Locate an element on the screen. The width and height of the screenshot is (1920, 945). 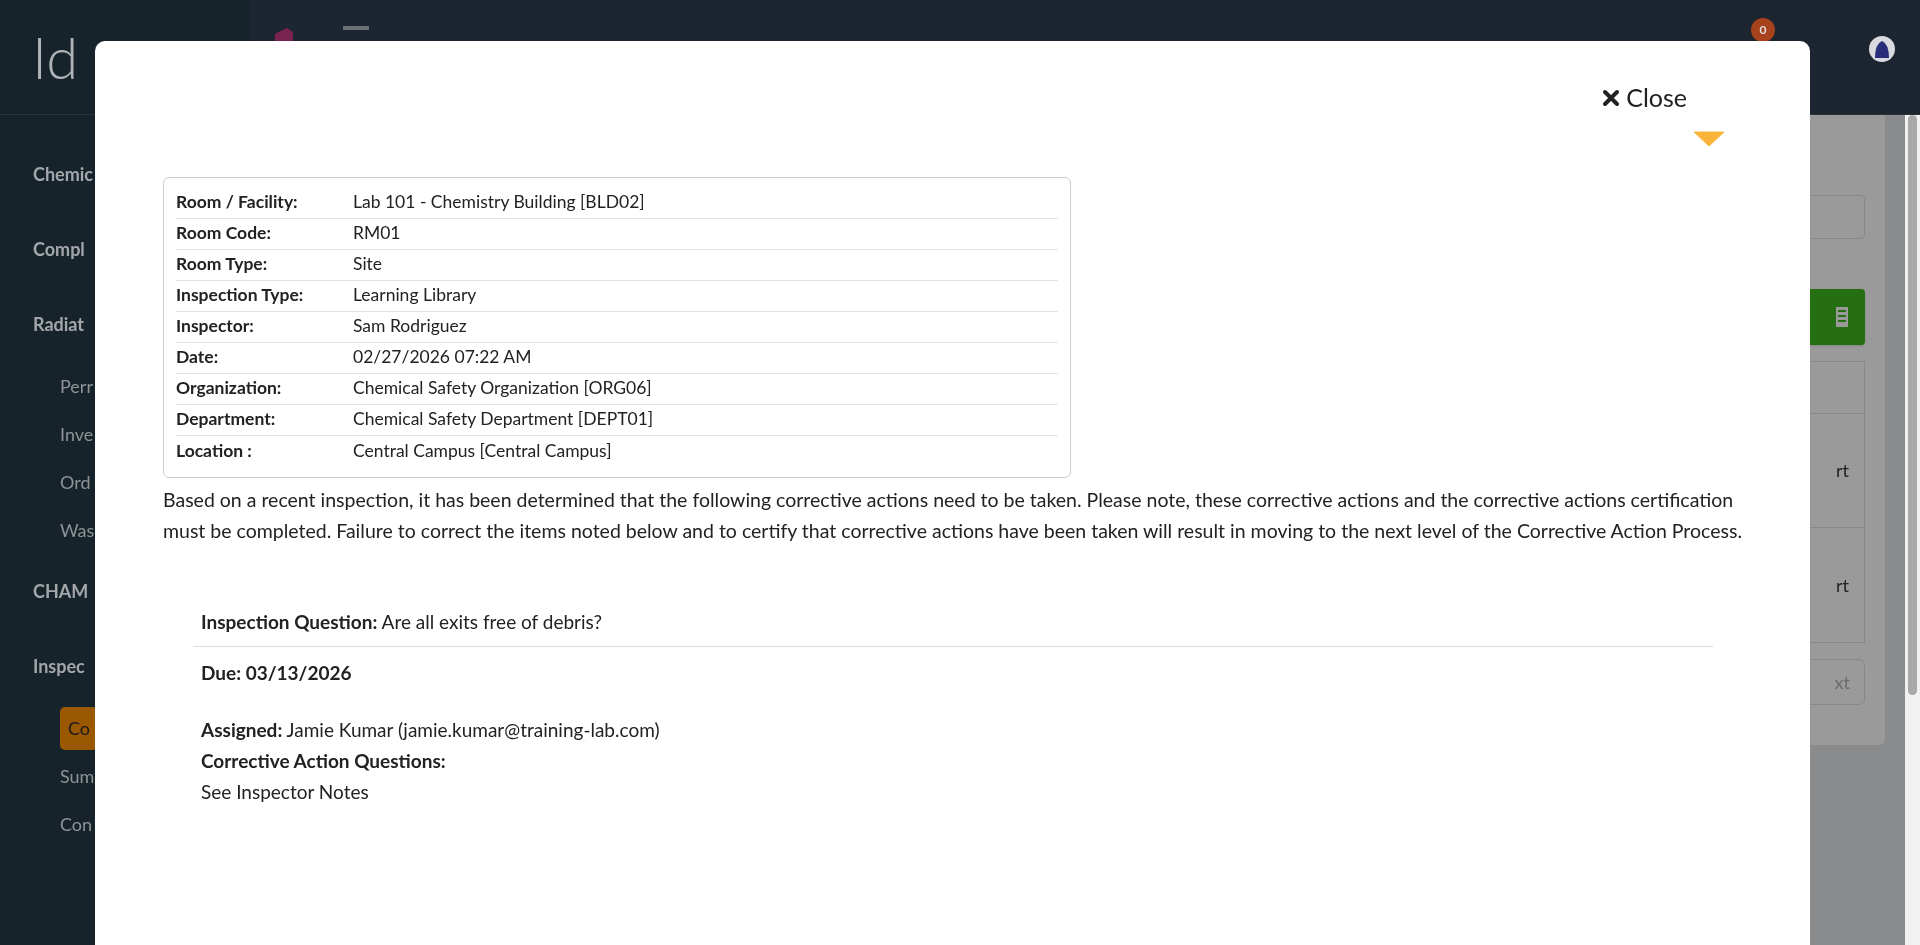
corrective-questions-label: Corrective Action Questions: is located at coordinates (324, 760).